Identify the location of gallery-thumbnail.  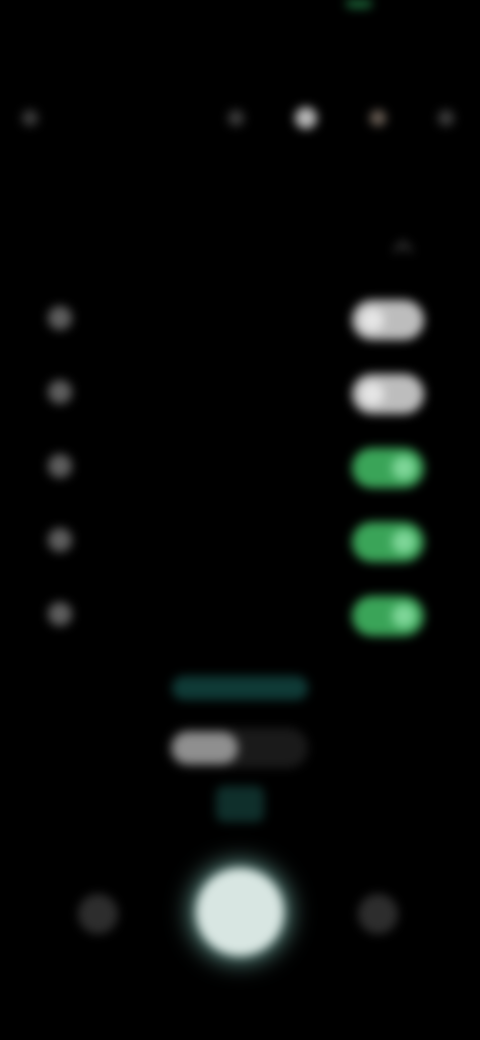
(98, 914).